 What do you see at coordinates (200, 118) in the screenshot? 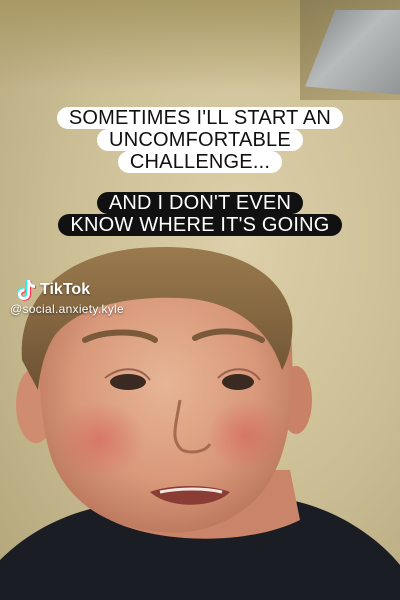
I see `caption-top-line-1: SOMETIMES I'LL START AN` at bounding box center [200, 118].